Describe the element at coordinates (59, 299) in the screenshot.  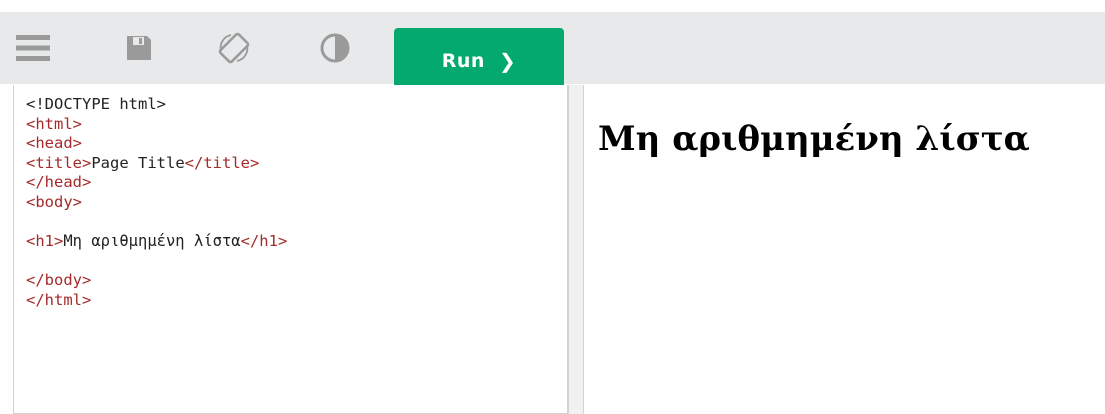
I see `code-tag: </html>` at that location.